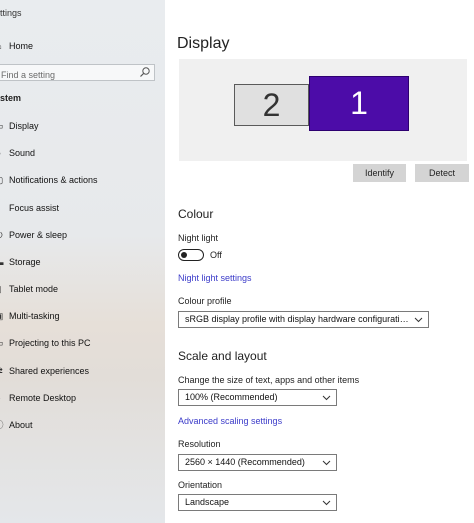 This screenshot has height=523, width=474. Describe the element at coordinates (2, 316) in the screenshot. I see `multitask-icon: ▣` at that location.